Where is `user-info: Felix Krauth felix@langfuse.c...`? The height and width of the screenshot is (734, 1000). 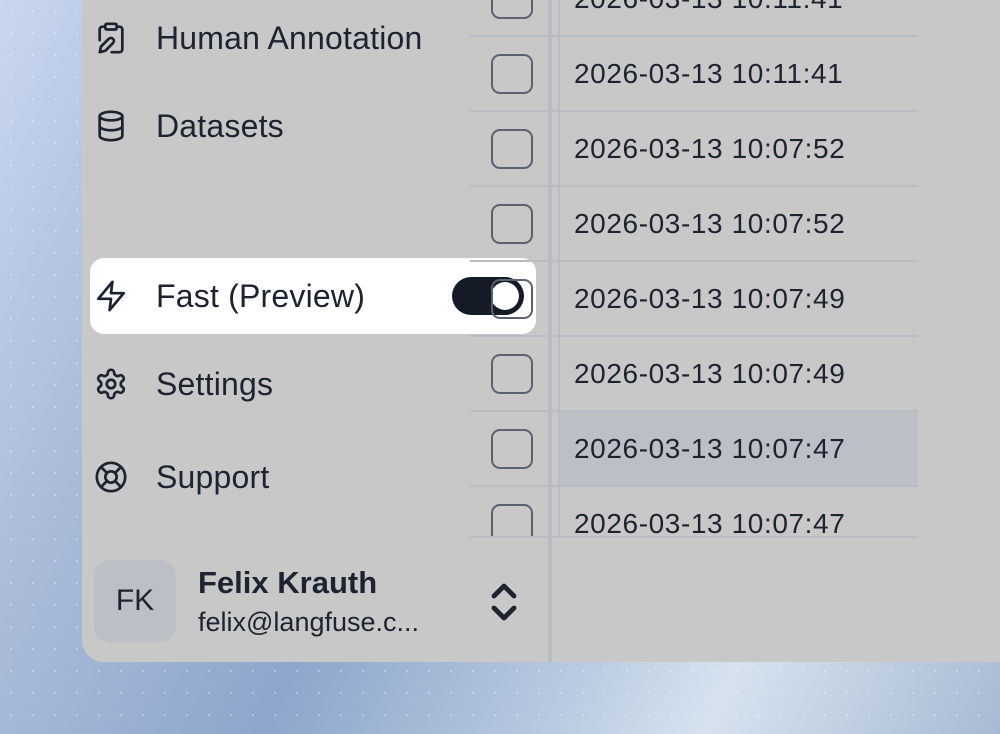 user-info: Felix Krauth felix@langfuse.c... is located at coordinates (333, 601).